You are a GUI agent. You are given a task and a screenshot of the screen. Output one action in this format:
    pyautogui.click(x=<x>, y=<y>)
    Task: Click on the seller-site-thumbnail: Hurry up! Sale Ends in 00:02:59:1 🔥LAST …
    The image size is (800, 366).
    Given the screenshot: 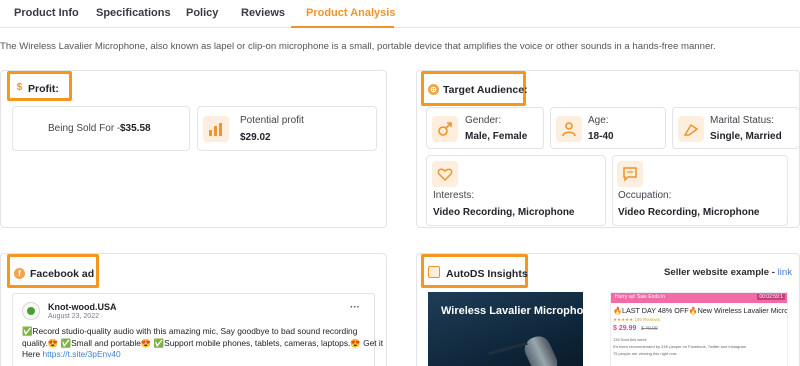 What is the action you would take?
    pyautogui.click(x=699, y=329)
    